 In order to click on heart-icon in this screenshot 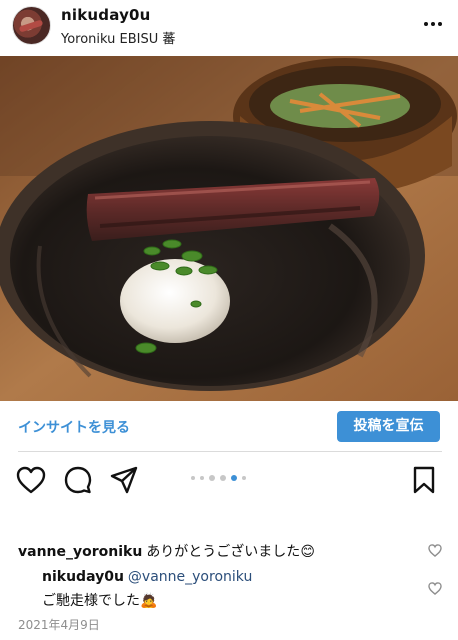, I will do `click(31, 480)`.